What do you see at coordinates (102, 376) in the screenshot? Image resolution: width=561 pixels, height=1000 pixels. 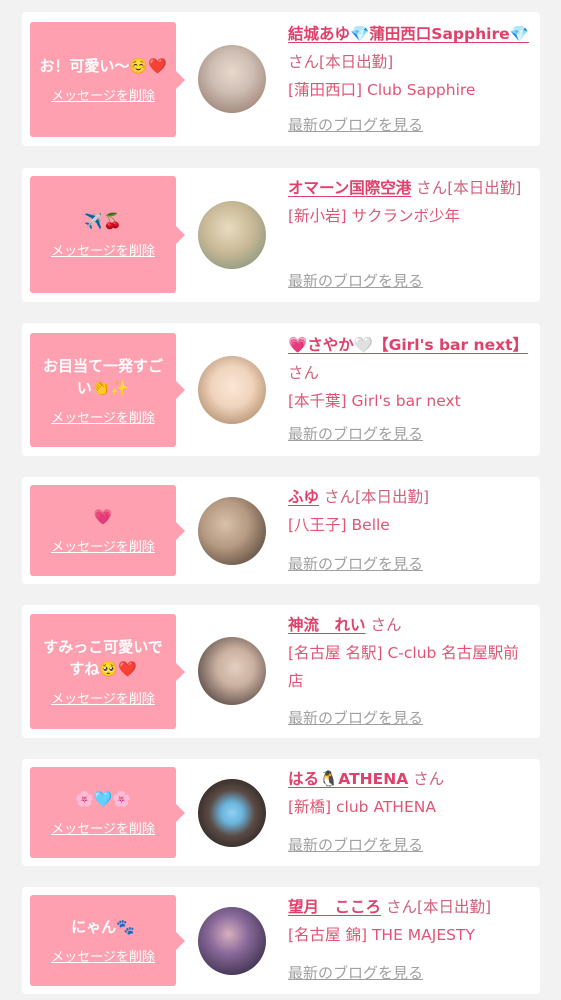 I see `message-text: お目当て一発すごい👏✨` at bounding box center [102, 376].